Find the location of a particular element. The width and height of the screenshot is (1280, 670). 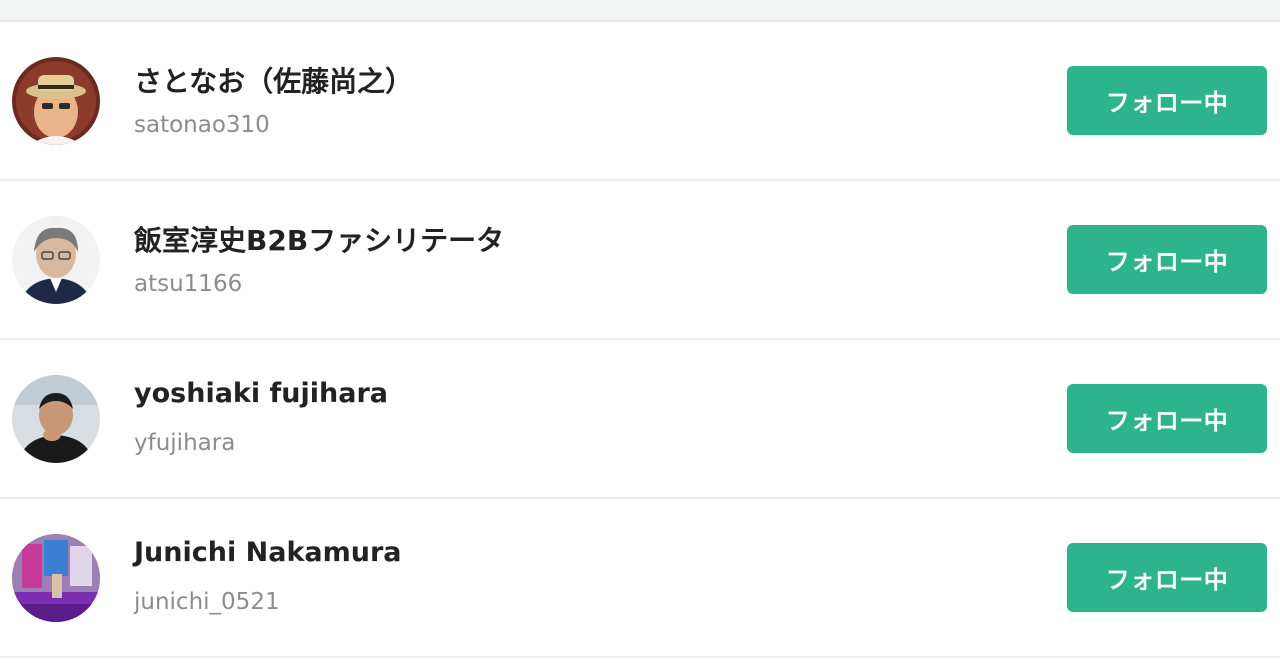

user-handle: yfujihara is located at coordinates (185, 443).